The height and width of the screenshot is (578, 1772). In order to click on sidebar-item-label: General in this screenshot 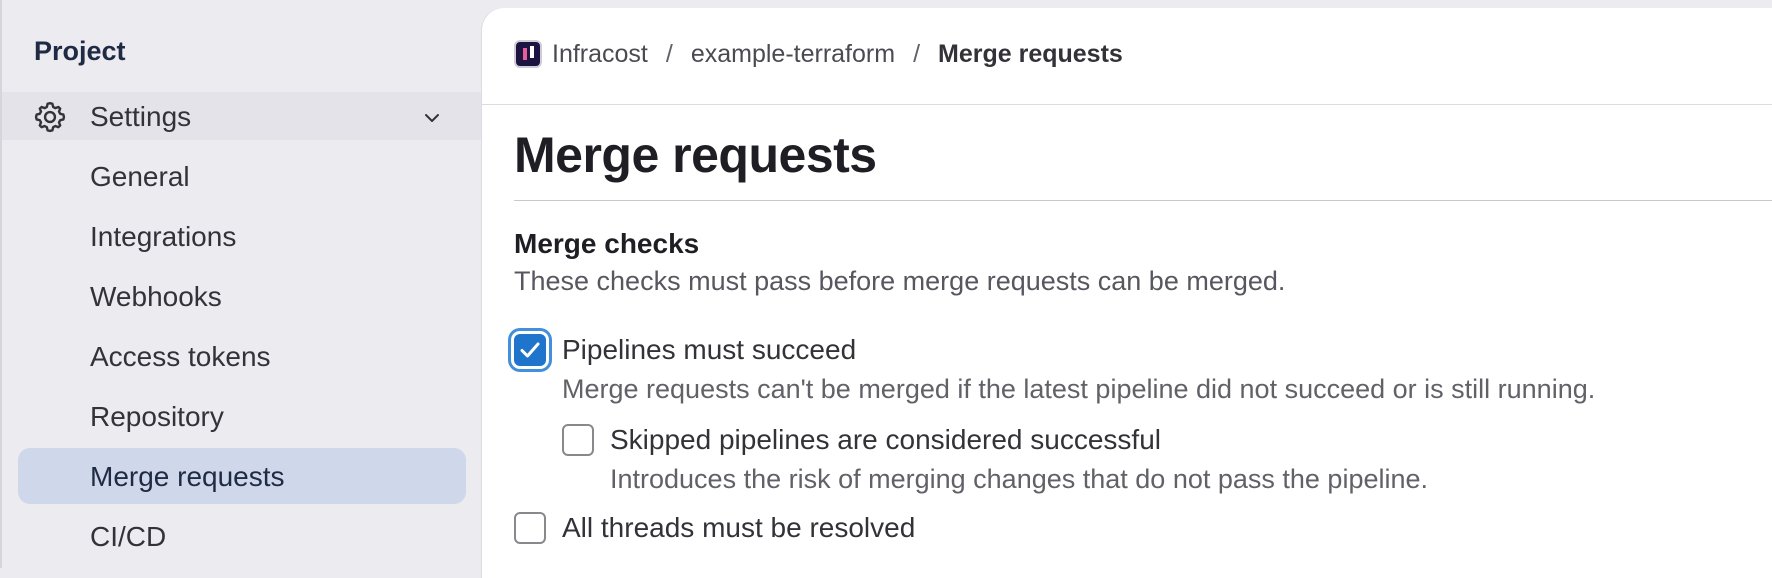, I will do `click(140, 176)`.